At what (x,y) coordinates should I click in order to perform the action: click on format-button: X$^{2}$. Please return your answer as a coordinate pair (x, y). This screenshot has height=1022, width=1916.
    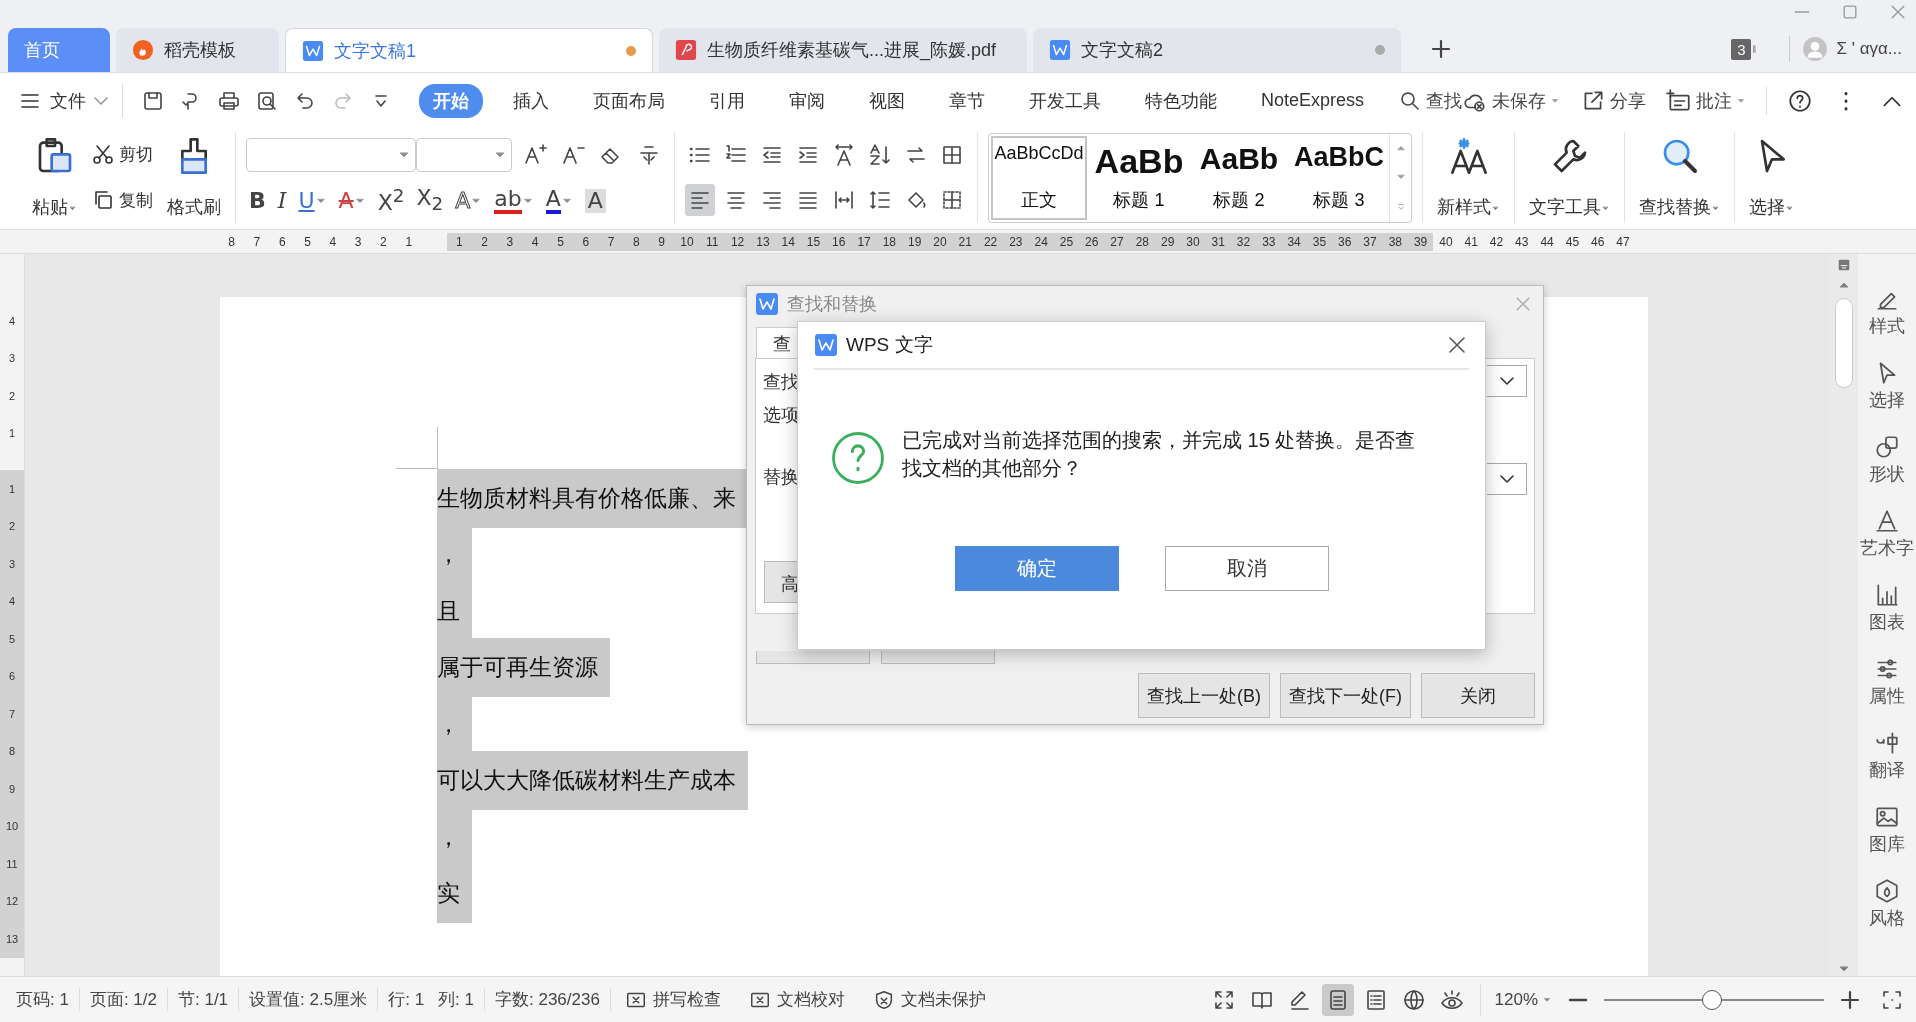
    Looking at the image, I should click on (391, 200).